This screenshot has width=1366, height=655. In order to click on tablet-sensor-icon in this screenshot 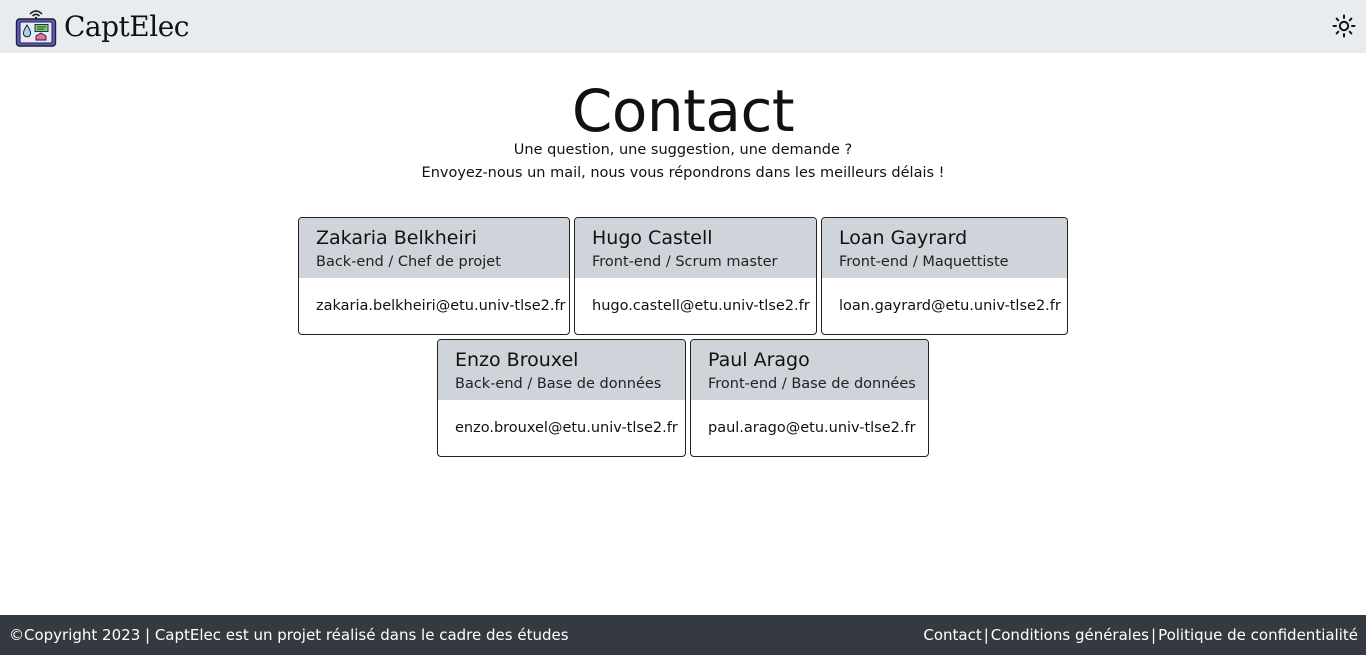, I will do `click(36, 28)`.